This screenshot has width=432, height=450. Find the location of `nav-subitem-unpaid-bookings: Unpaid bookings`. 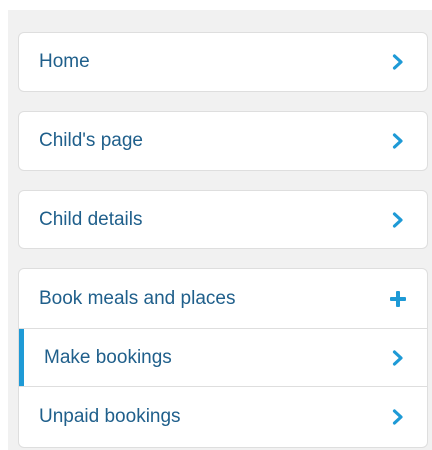

nav-subitem-unpaid-bookings: Unpaid bookings is located at coordinates (223, 416).